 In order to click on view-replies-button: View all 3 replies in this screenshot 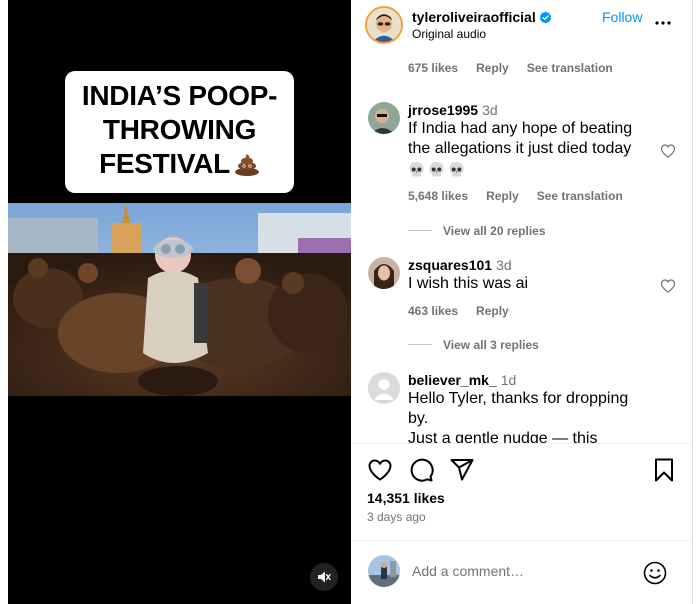, I will do `click(473, 345)`.